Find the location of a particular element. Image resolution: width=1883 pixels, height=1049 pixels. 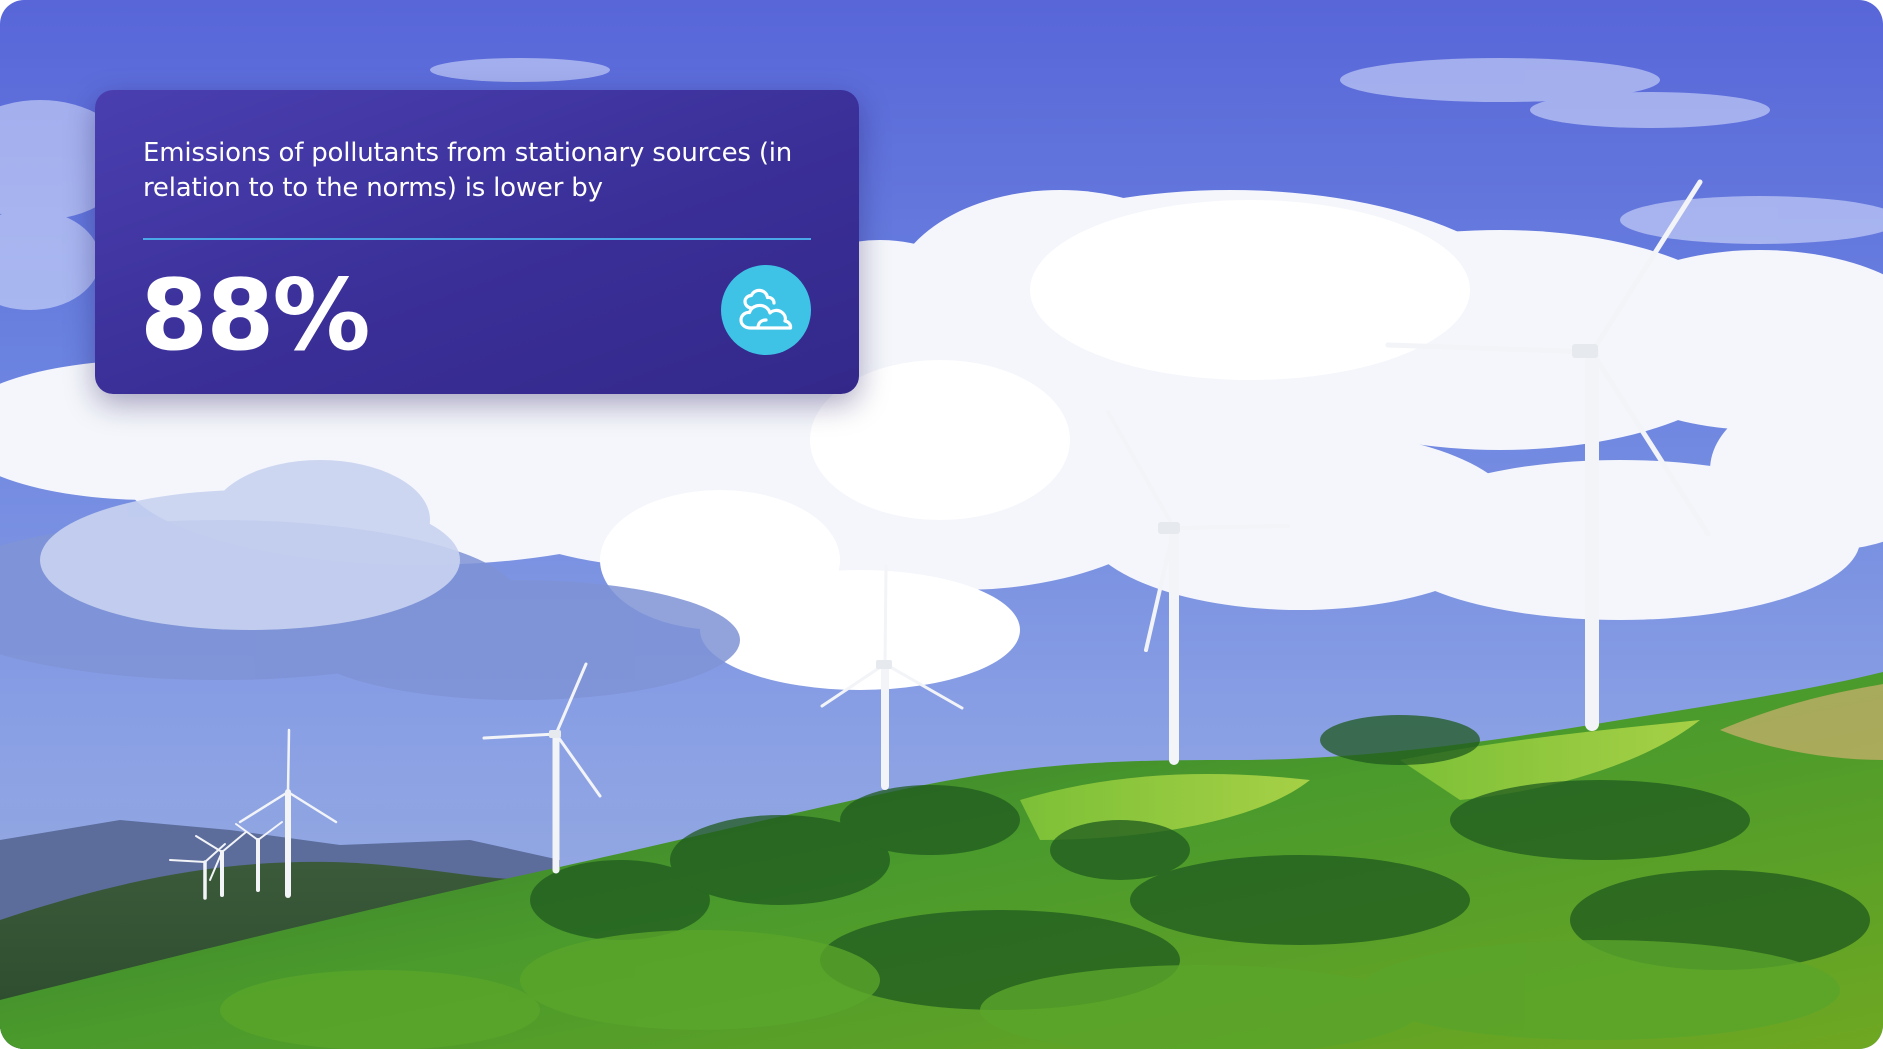

cloud-badge is located at coordinates (766, 310).